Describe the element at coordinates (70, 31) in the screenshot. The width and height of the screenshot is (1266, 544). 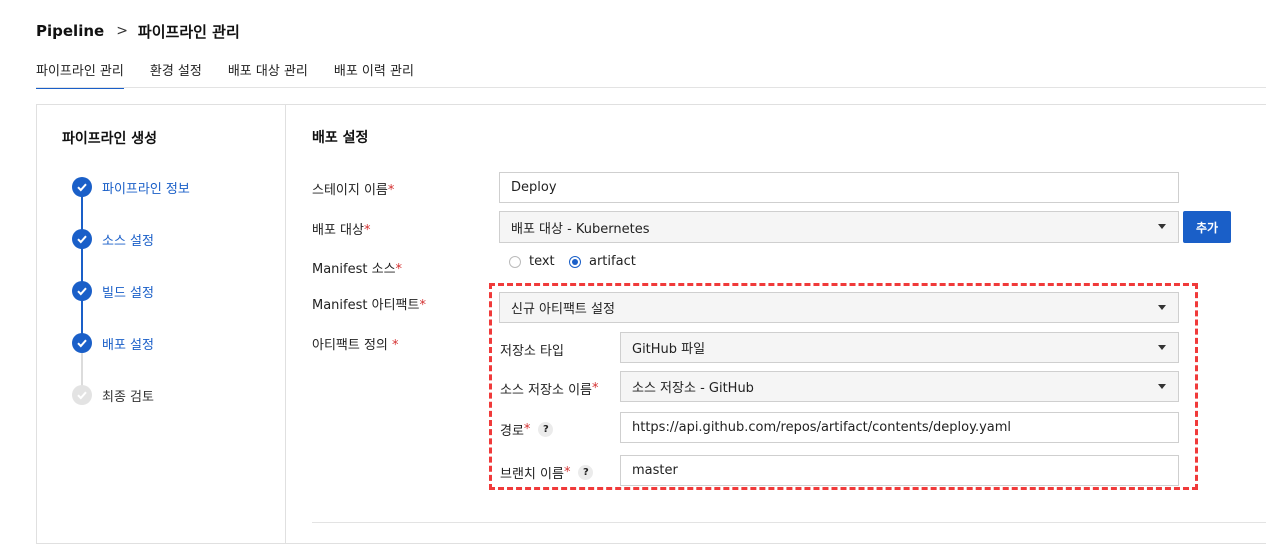
I see `breadcrumb-root: Pipeline` at that location.